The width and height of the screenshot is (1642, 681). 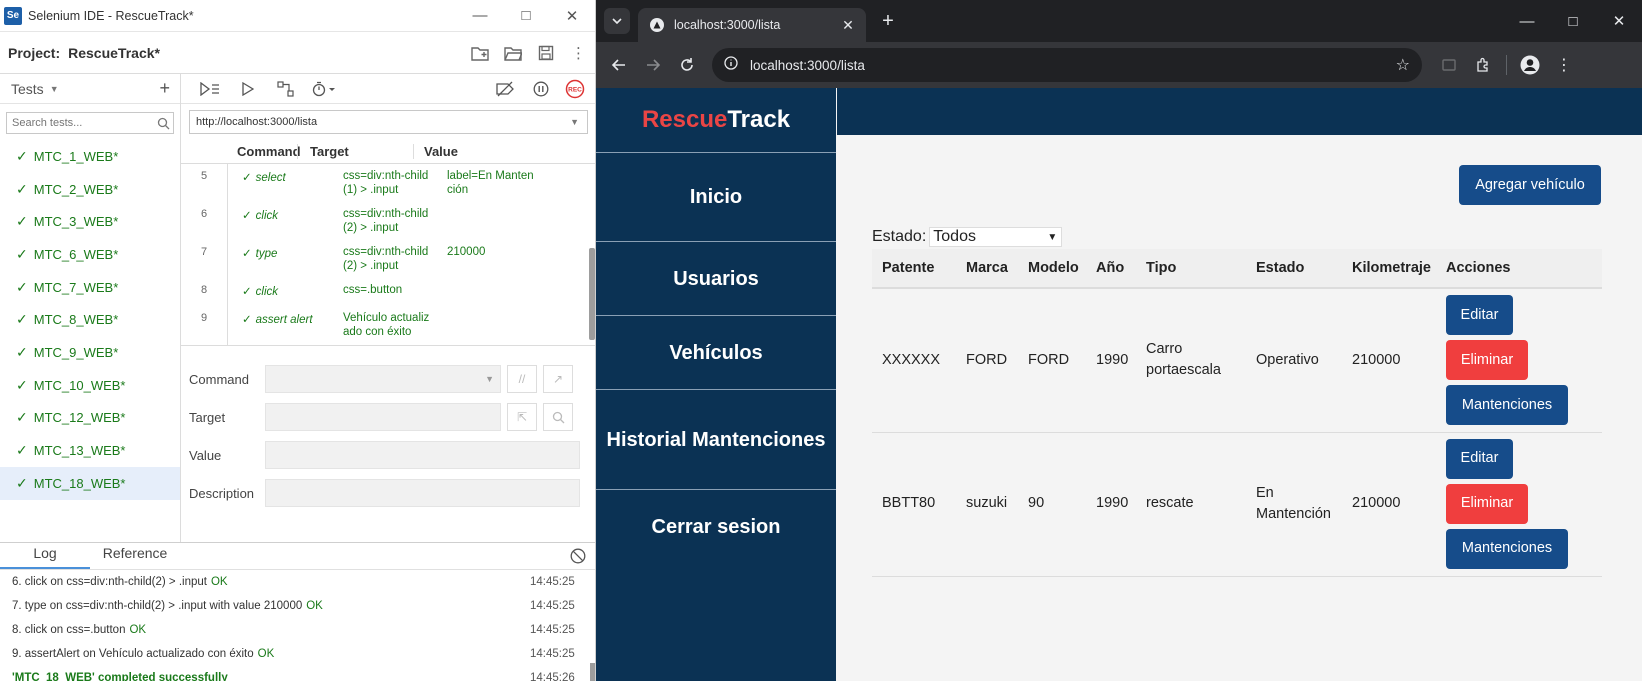 What do you see at coordinates (90, 156) in the screenshot?
I see `test-item: ✓ MTC_1_WEB*` at bounding box center [90, 156].